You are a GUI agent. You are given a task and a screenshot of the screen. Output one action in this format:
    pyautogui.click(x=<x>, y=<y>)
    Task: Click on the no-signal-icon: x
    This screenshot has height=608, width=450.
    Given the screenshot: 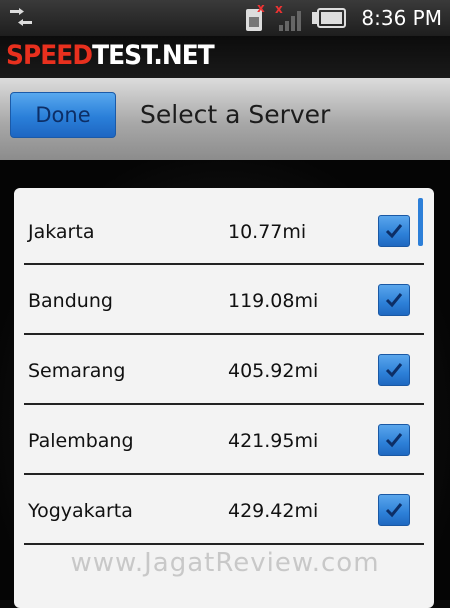 What is the action you would take?
    pyautogui.click(x=288, y=17)
    